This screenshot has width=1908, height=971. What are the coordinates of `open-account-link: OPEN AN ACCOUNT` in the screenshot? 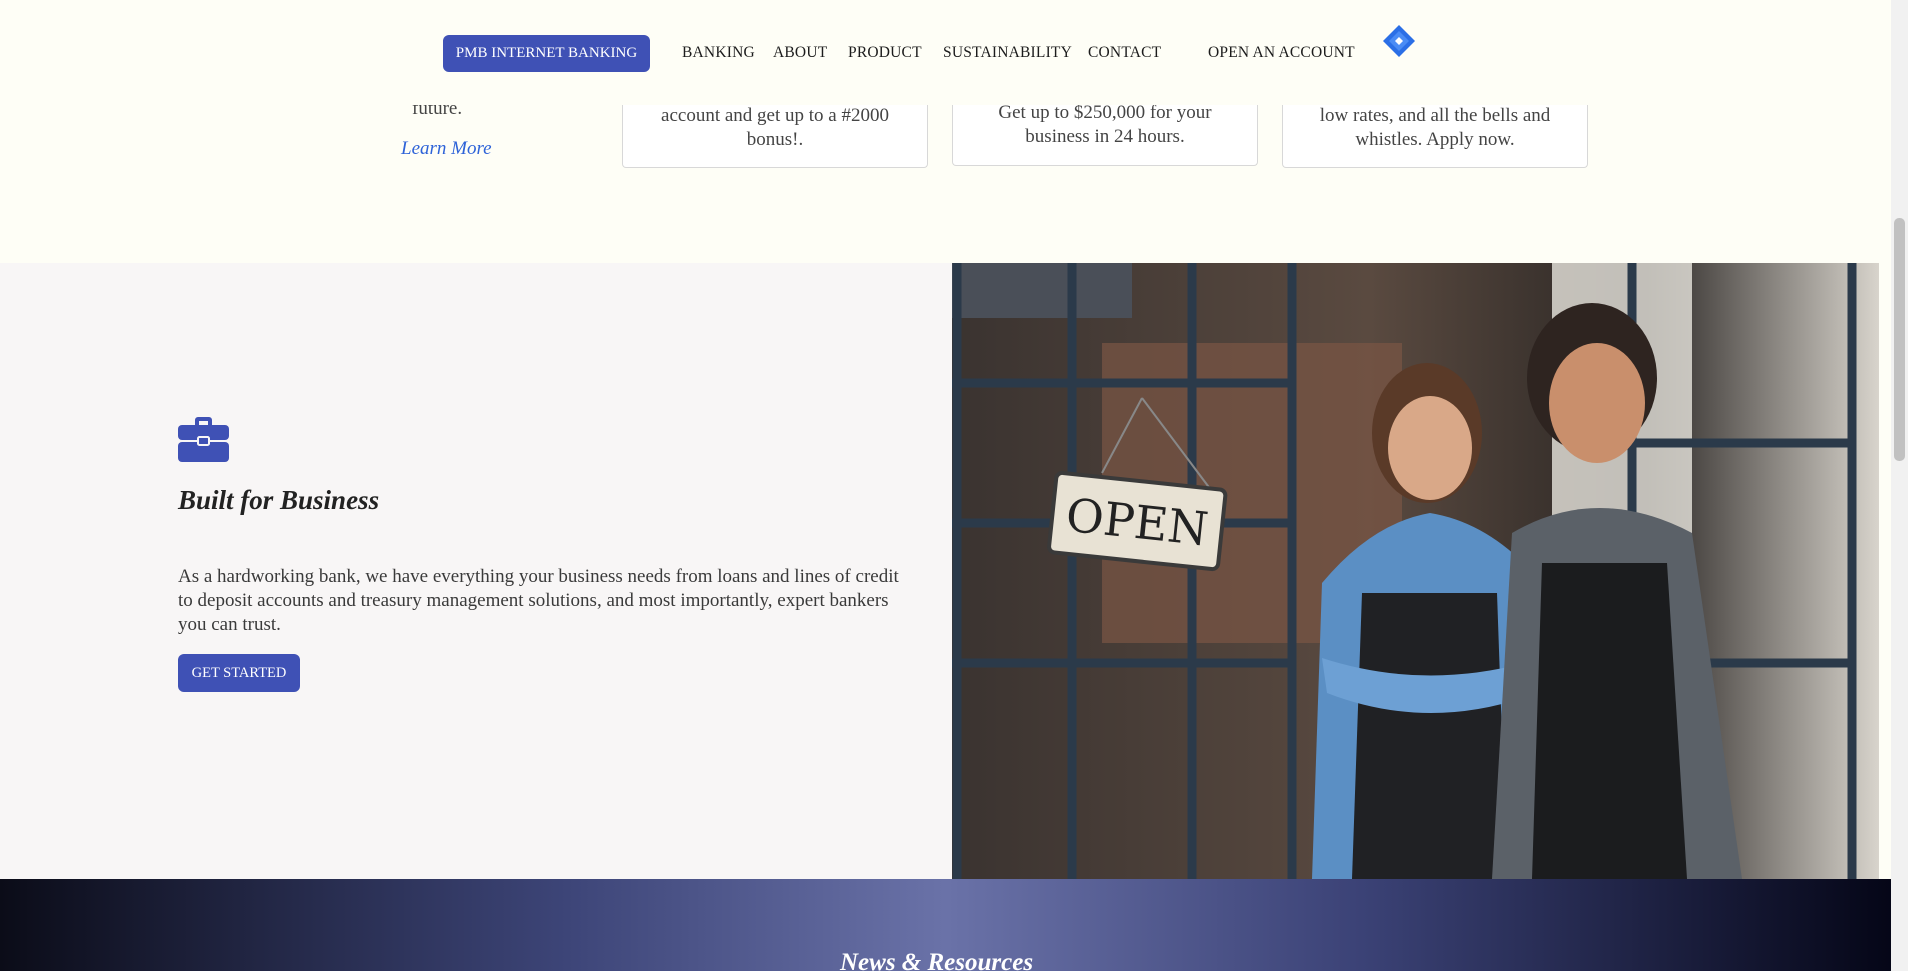 It's located at (1281, 53).